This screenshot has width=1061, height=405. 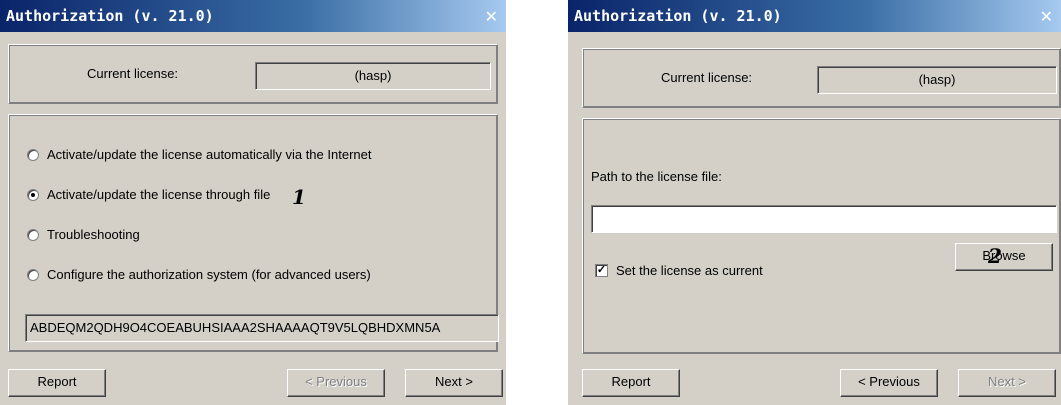 I want to click on option-through-file-label: Activate/update the license through file, so click(x=159, y=194).